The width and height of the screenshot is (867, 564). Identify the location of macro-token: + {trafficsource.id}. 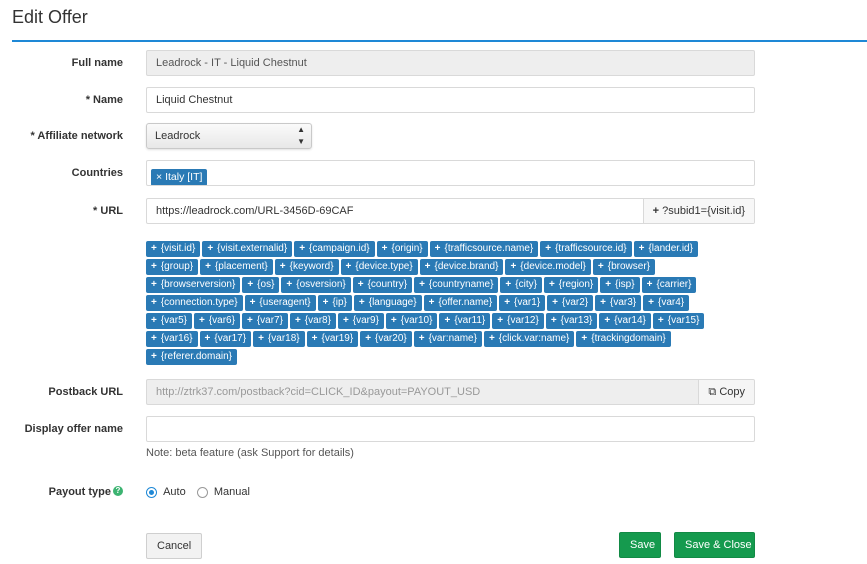
(586, 249).